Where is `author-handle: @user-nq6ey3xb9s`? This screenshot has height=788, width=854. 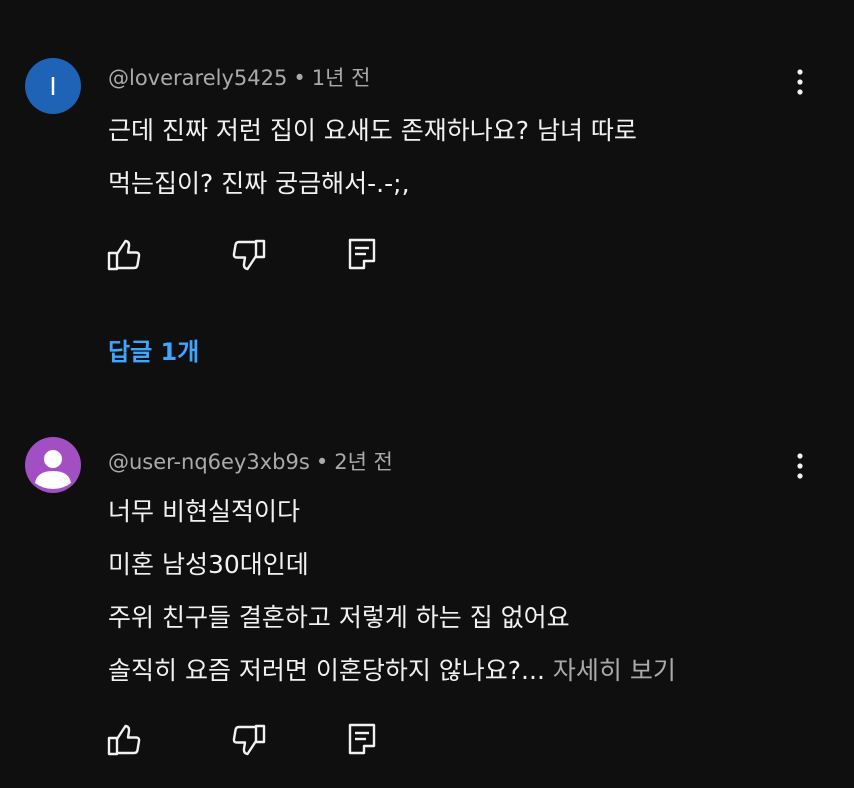
author-handle: @user-nq6ey3xb9s is located at coordinates (209, 462).